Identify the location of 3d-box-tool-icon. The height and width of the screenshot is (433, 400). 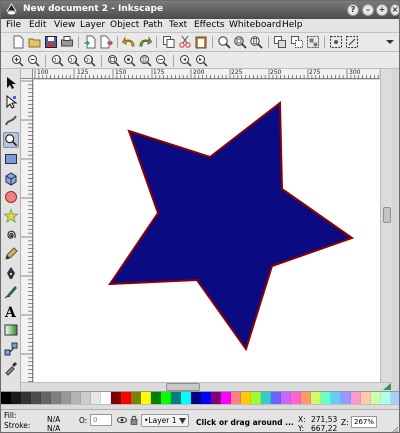
(11, 178).